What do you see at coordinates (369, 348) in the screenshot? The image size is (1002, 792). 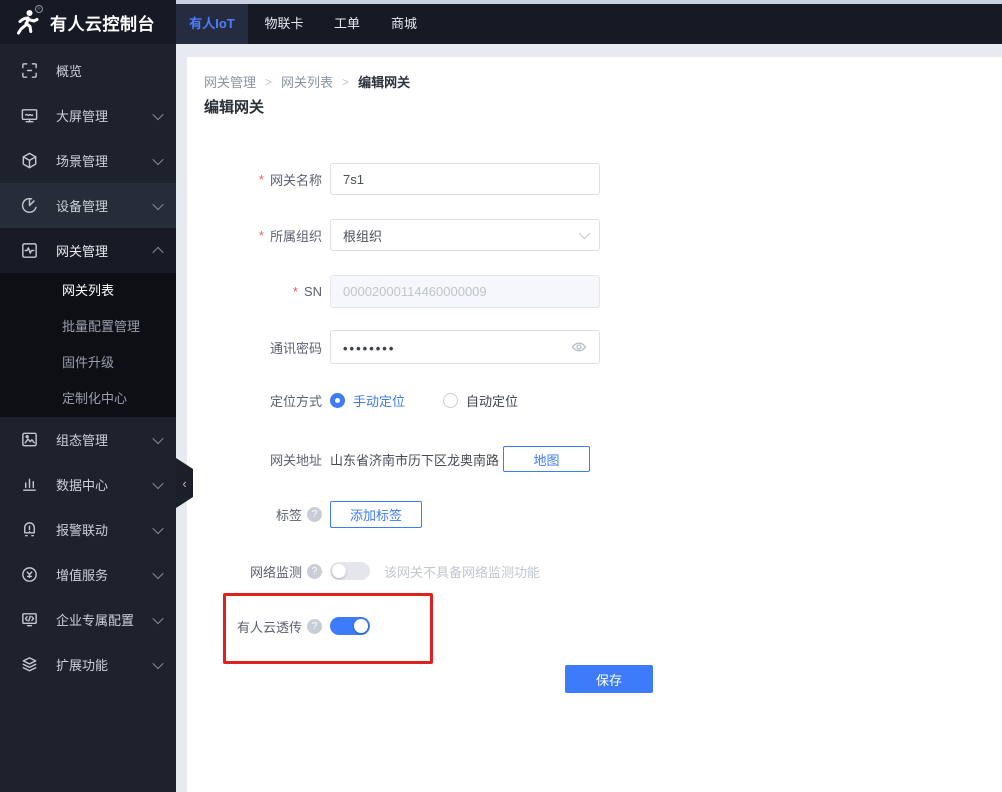 I see `password-masked-value: ••••••••` at bounding box center [369, 348].